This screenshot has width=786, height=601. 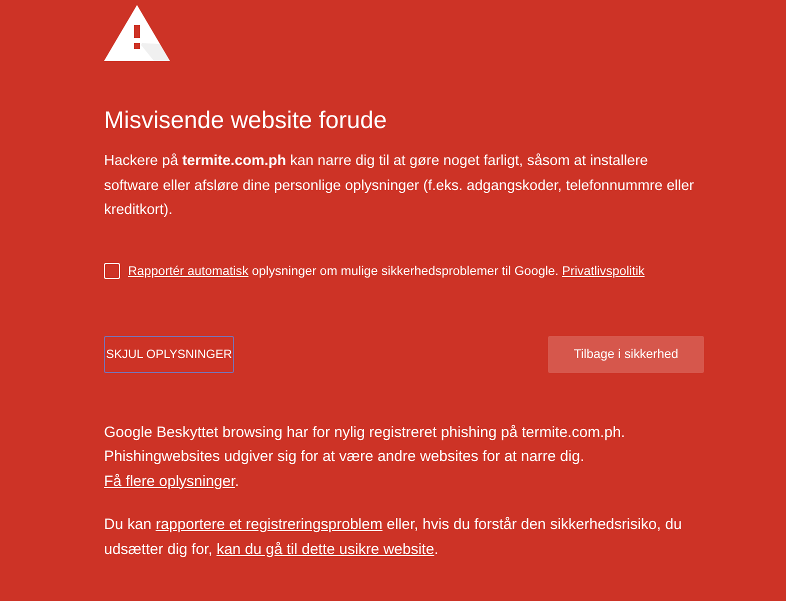 What do you see at coordinates (169, 481) in the screenshot?
I see `text-link: Få flere oplysninger` at bounding box center [169, 481].